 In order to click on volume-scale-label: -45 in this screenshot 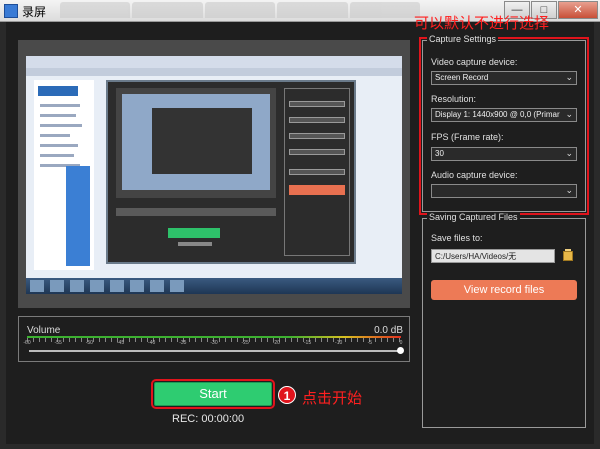, I will do `click(120, 343)`.